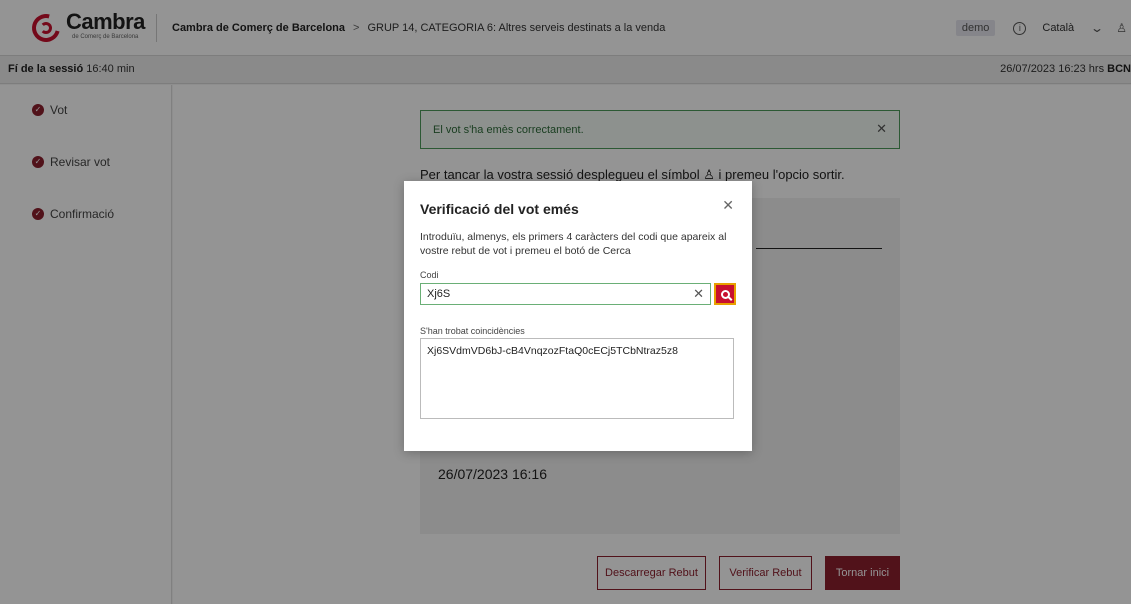  I want to click on search-icon, so click(725, 294).